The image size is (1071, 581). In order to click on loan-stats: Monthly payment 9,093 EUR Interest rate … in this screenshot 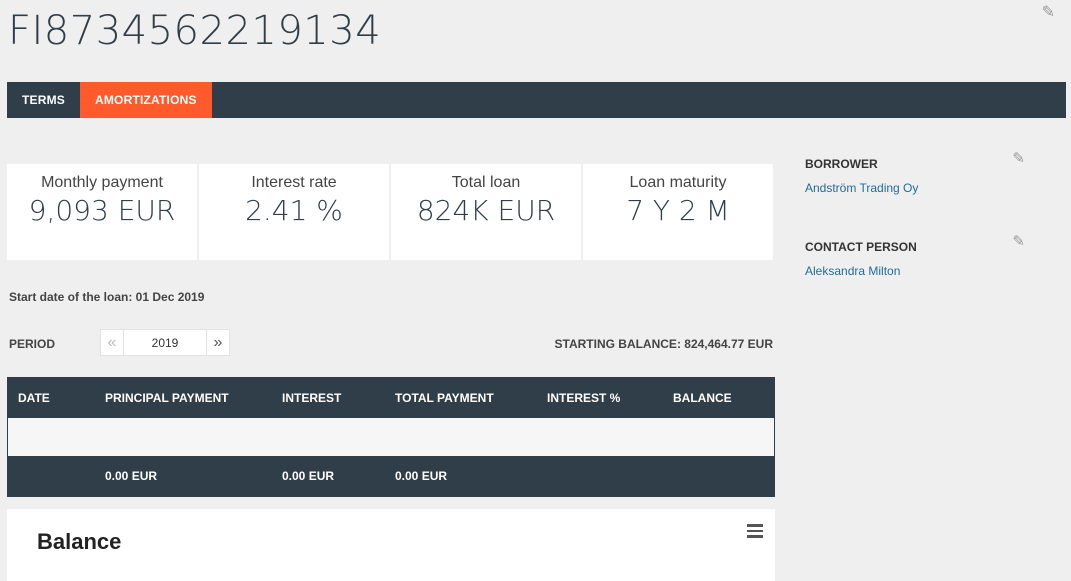, I will do `click(390, 212)`.